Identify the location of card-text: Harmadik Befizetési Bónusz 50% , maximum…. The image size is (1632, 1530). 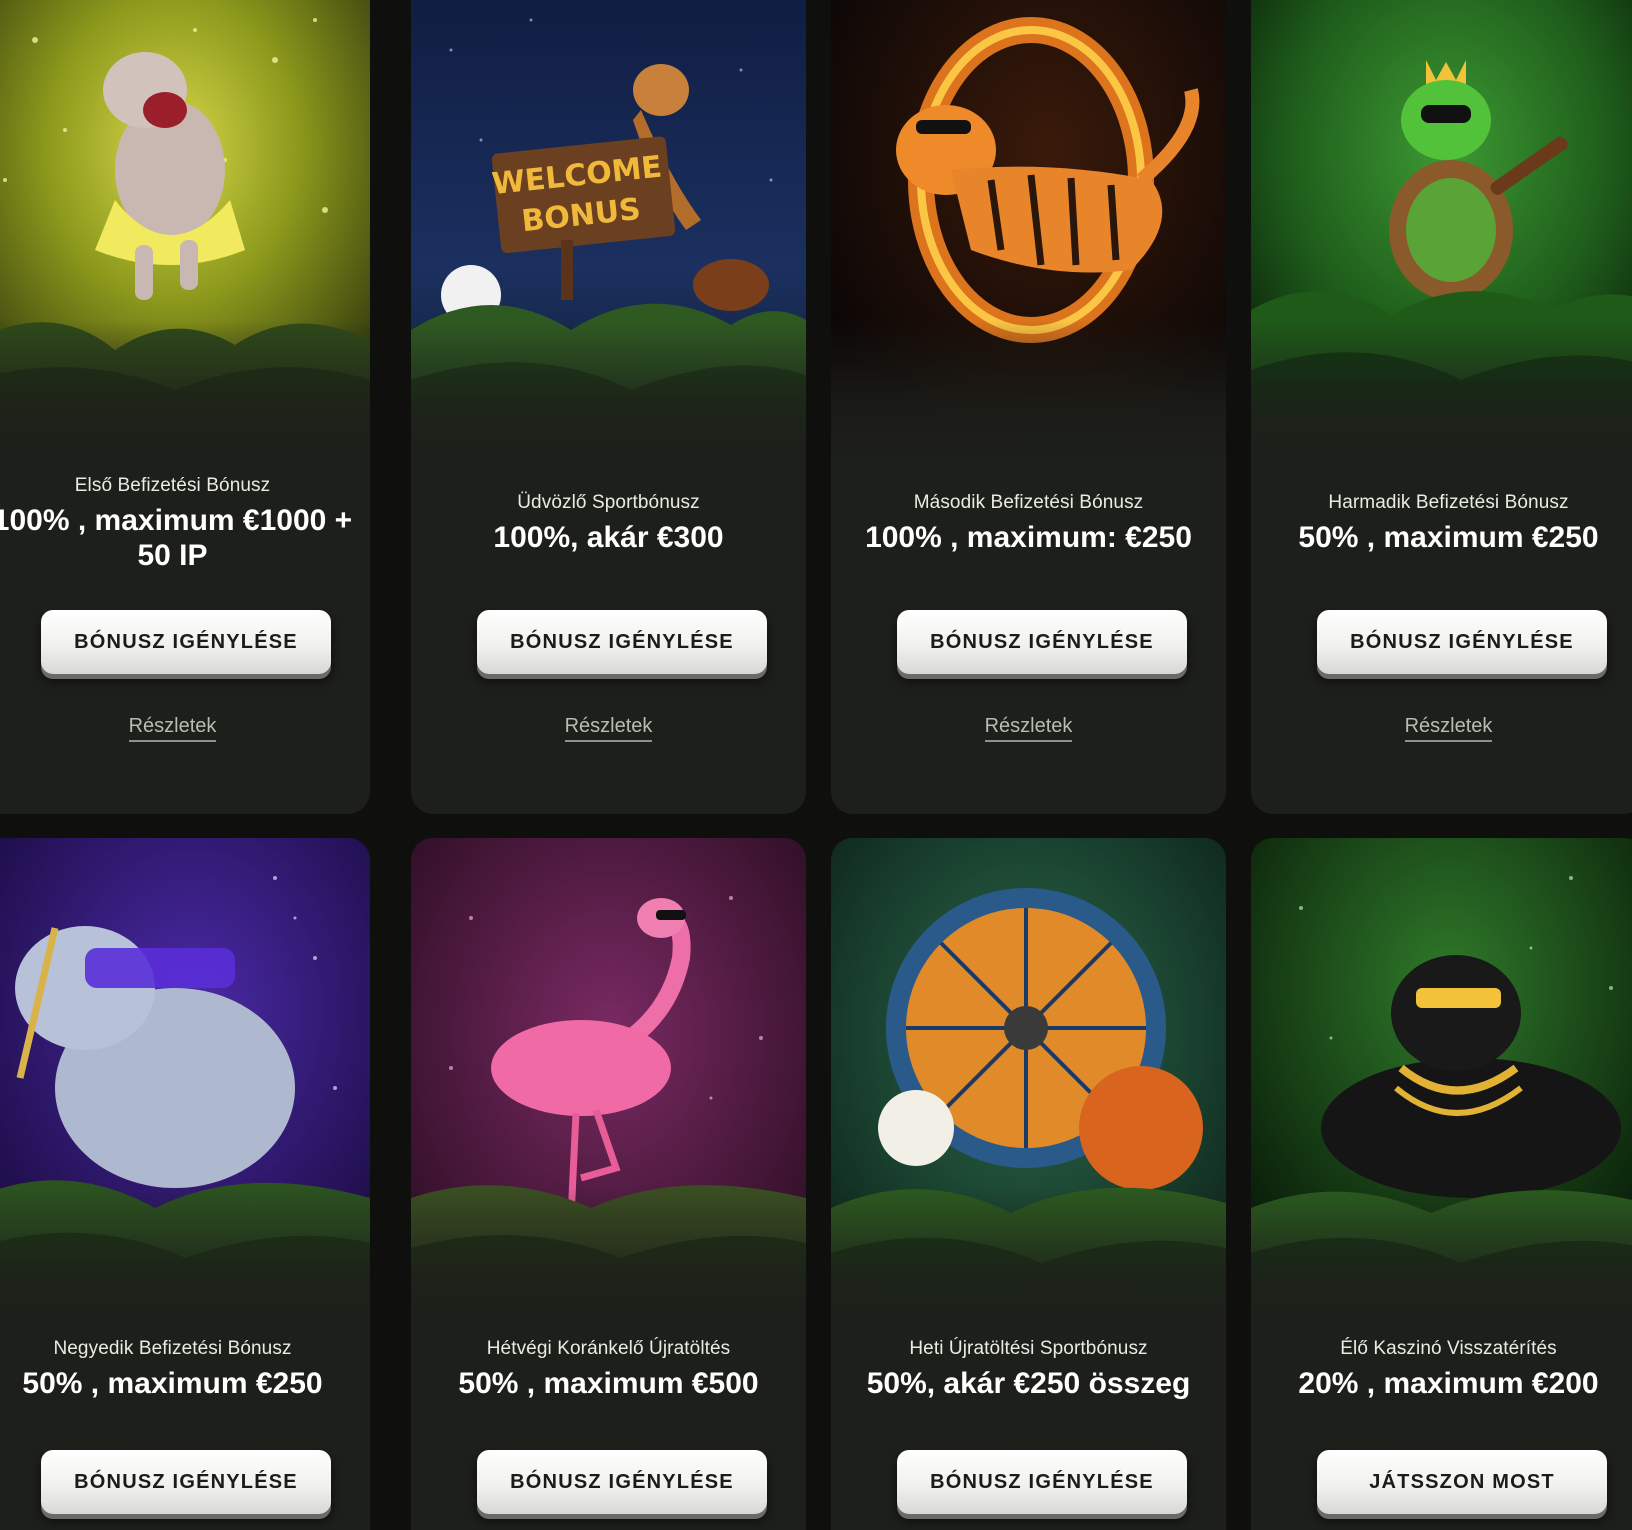
(1441, 523).